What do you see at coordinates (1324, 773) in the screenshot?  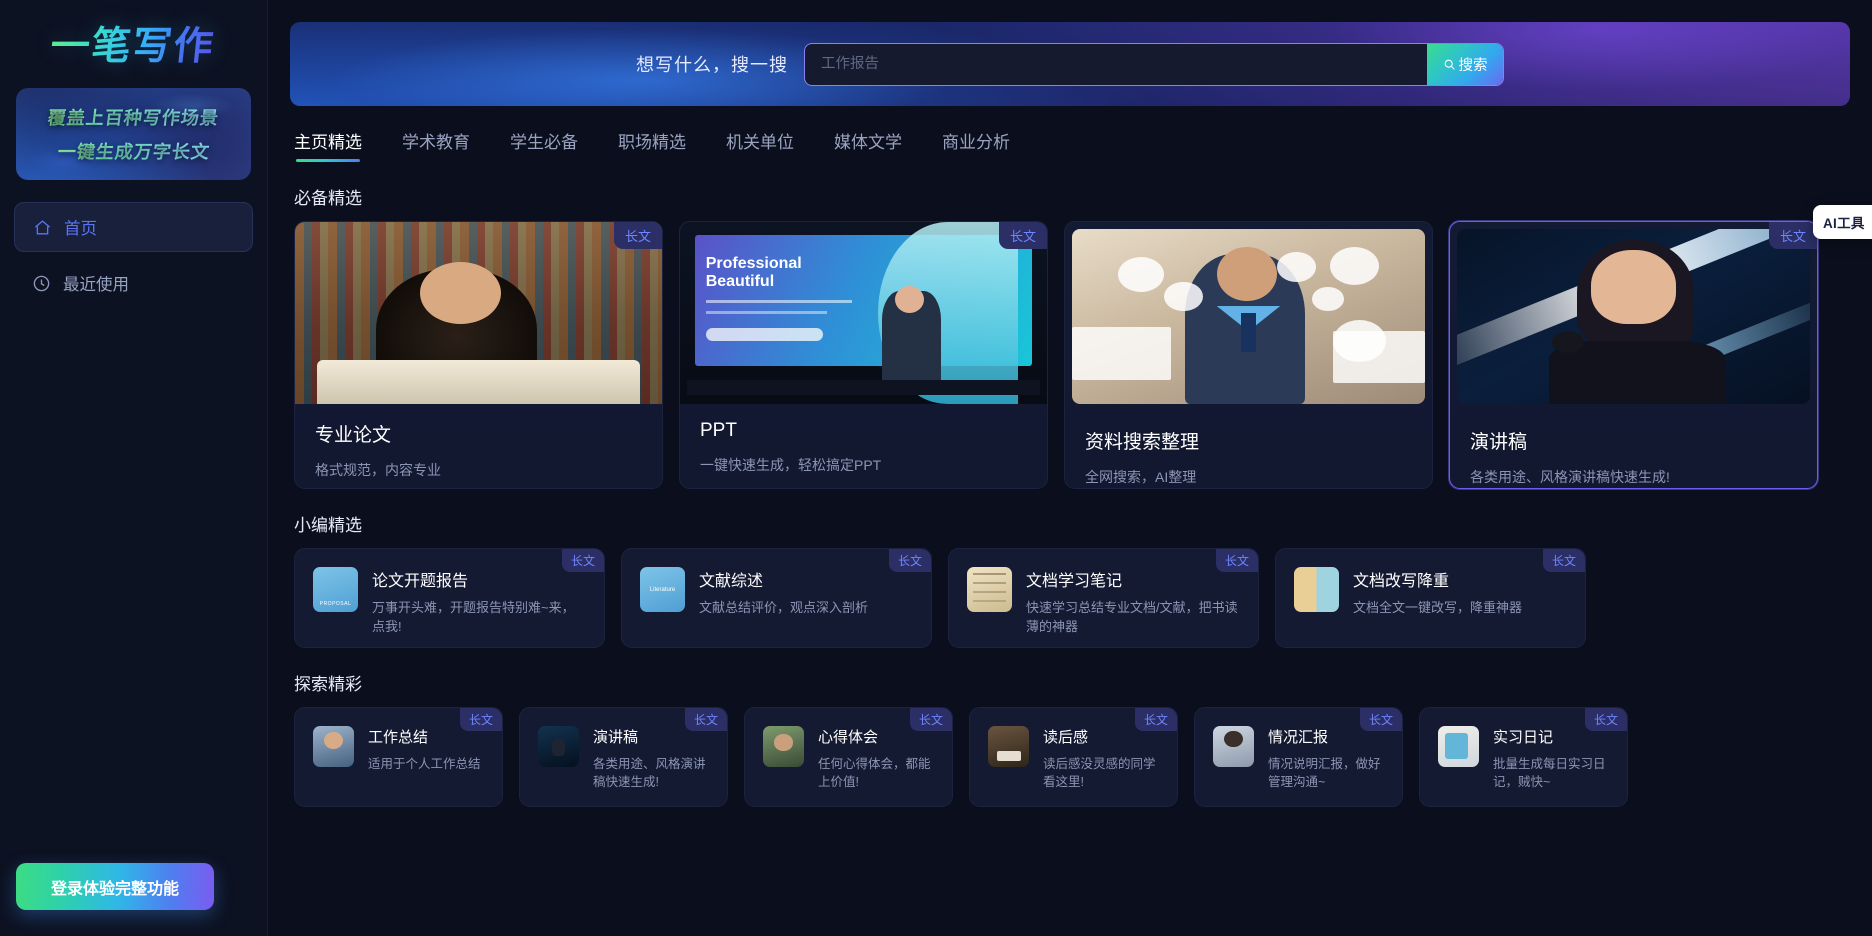 I see `card-desc: 情况说明汇报，做好管理沟通~` at bounding box center [1324, 773].